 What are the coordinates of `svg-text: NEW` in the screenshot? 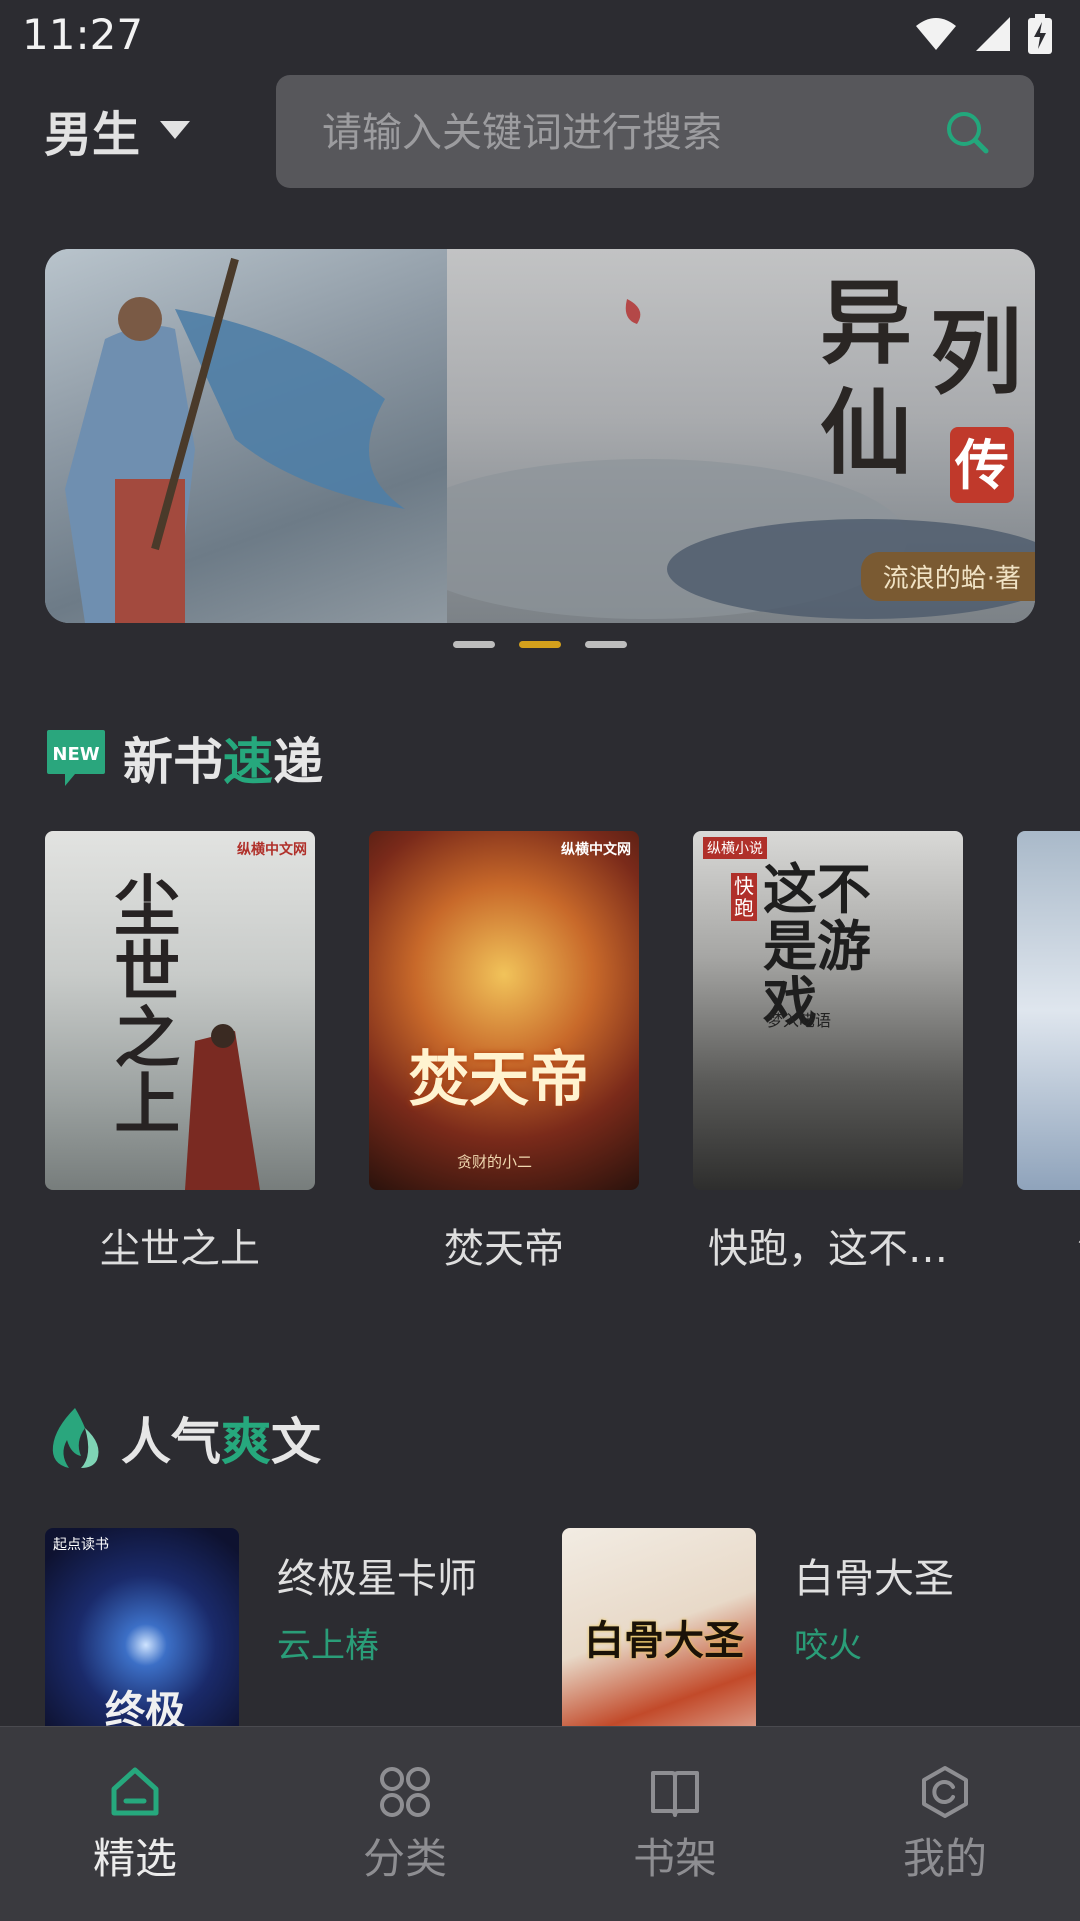 It's located at (75, 754).